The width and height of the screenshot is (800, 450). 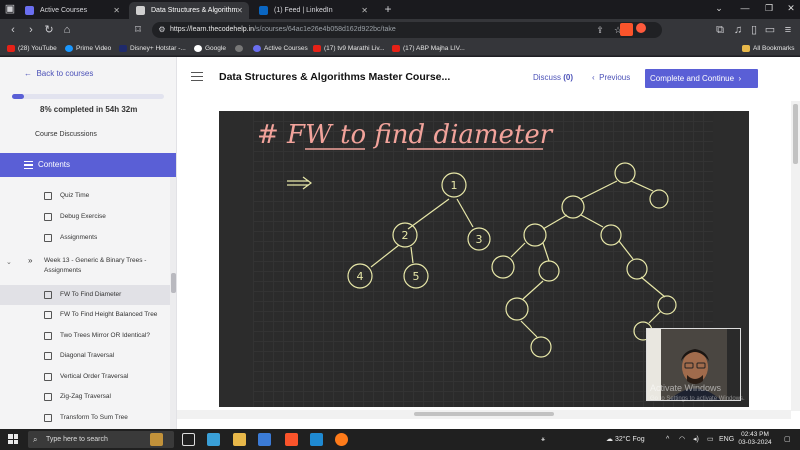 I want to click on bookmark-label: Google, so click(x=215, y=48).